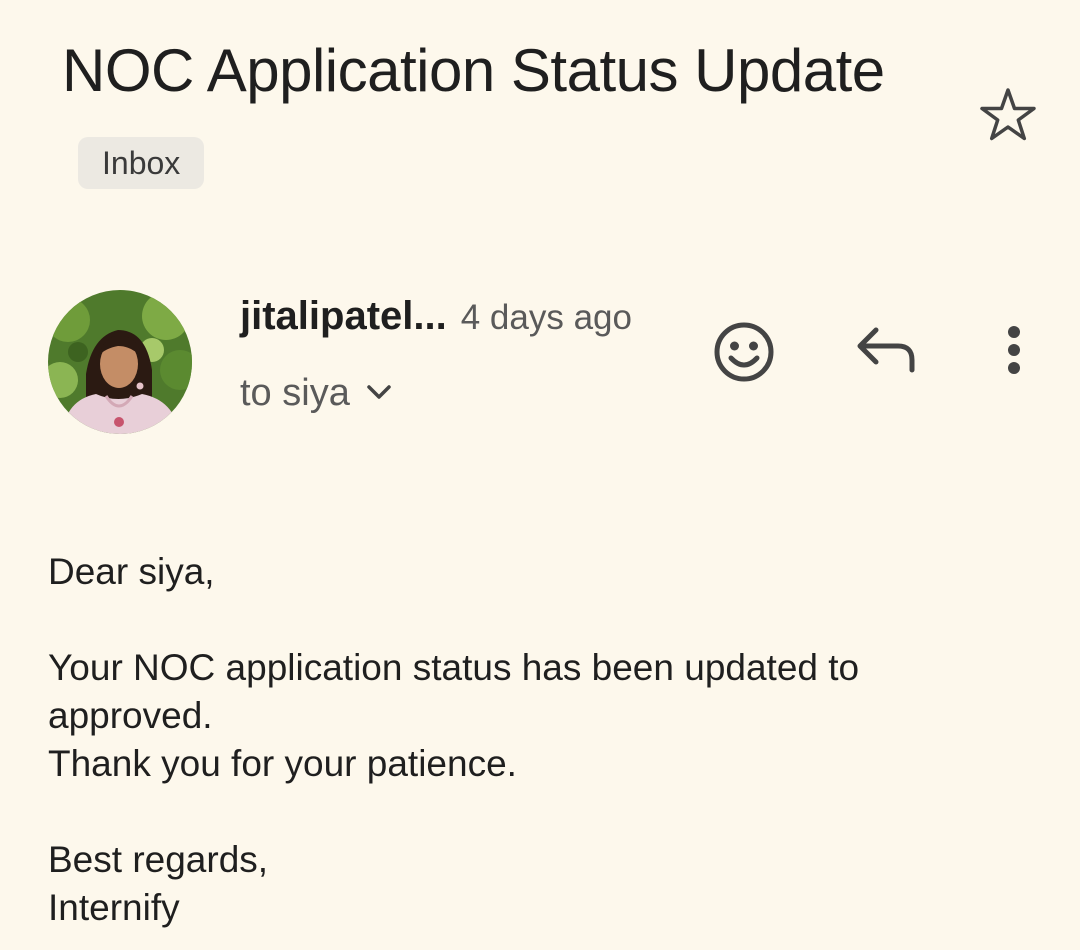 Image resolution: width=1080 pixels, height=950 pixels. I want to click on reply-arrow-icon, so click(888, 350).